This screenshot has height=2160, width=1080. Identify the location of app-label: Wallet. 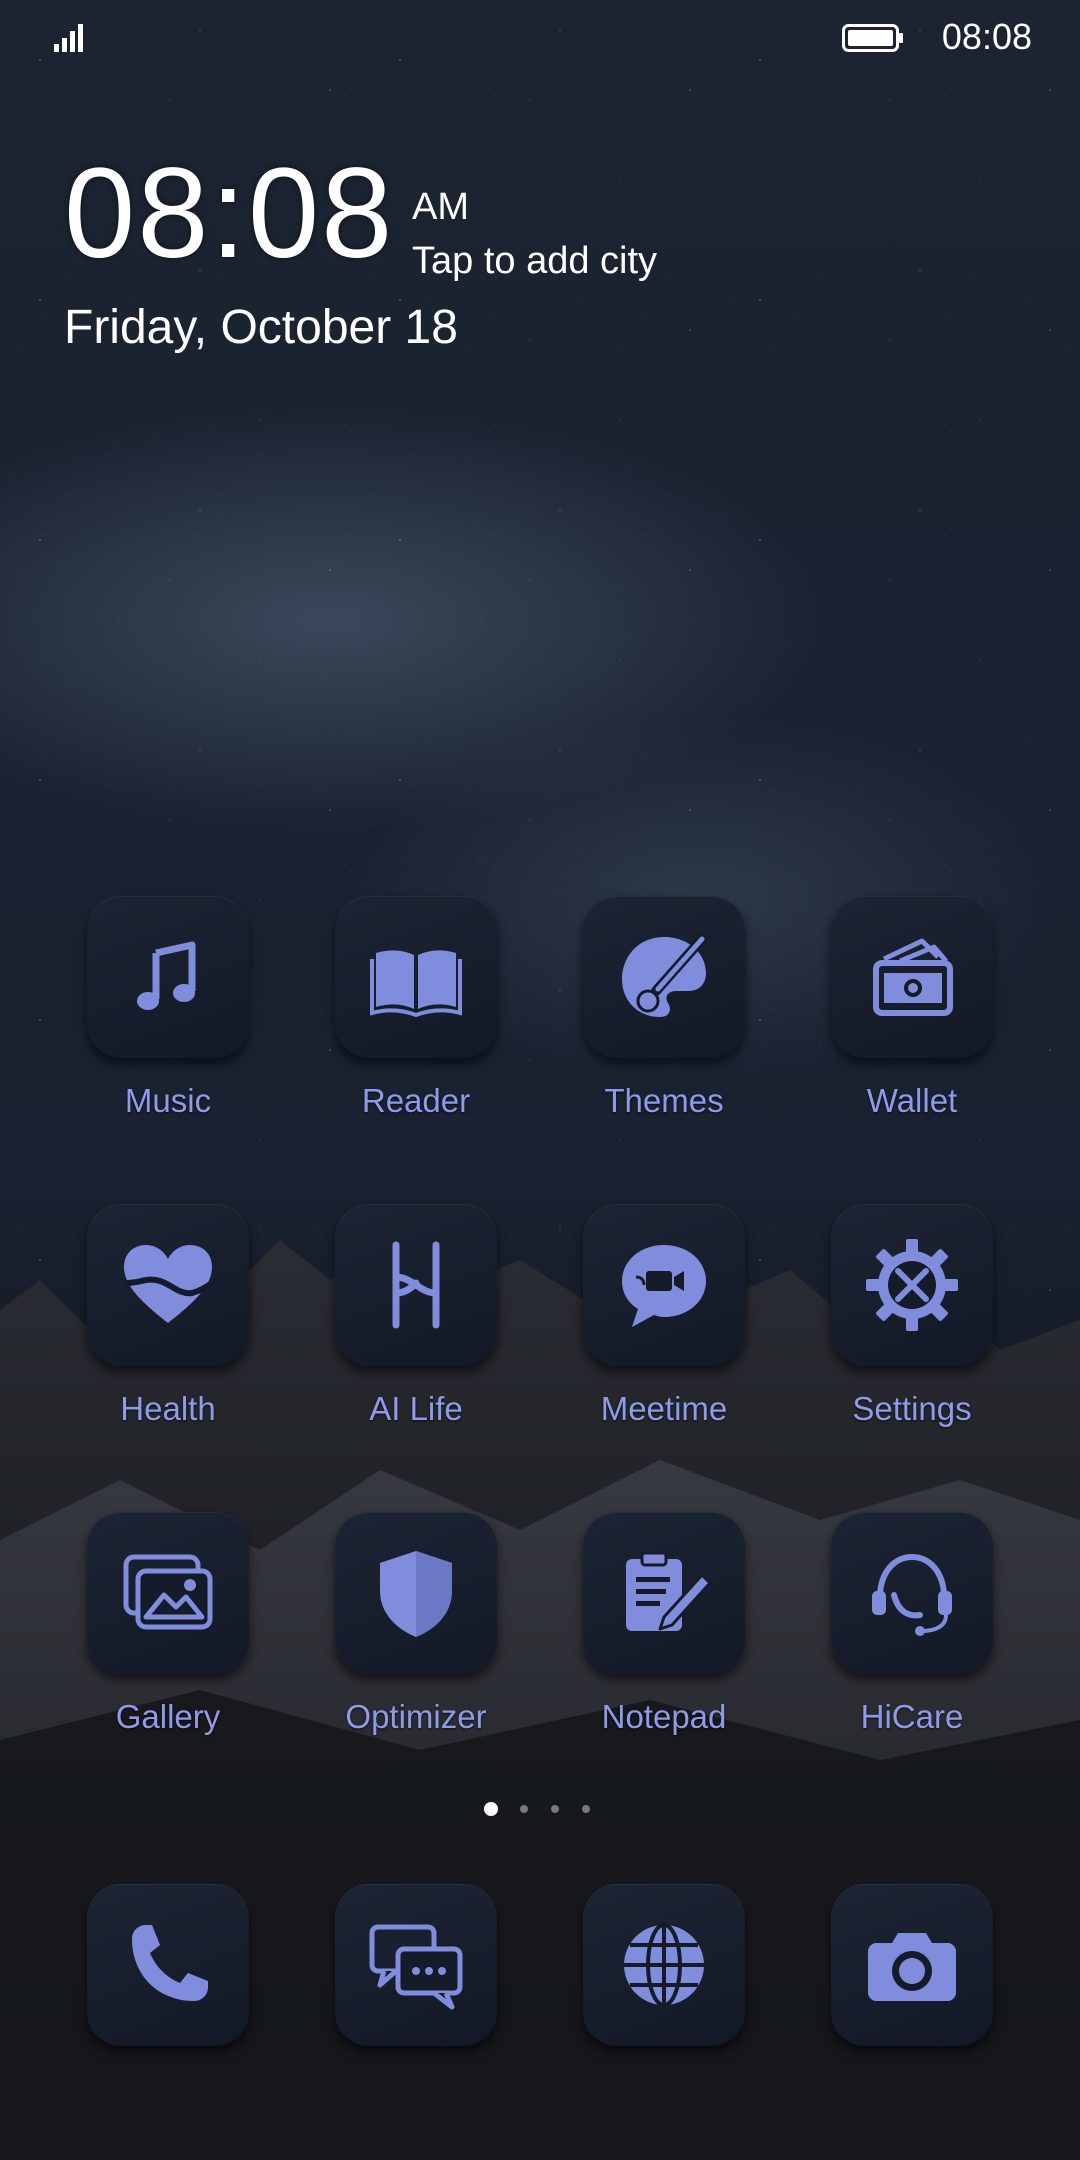
(912, 1100).